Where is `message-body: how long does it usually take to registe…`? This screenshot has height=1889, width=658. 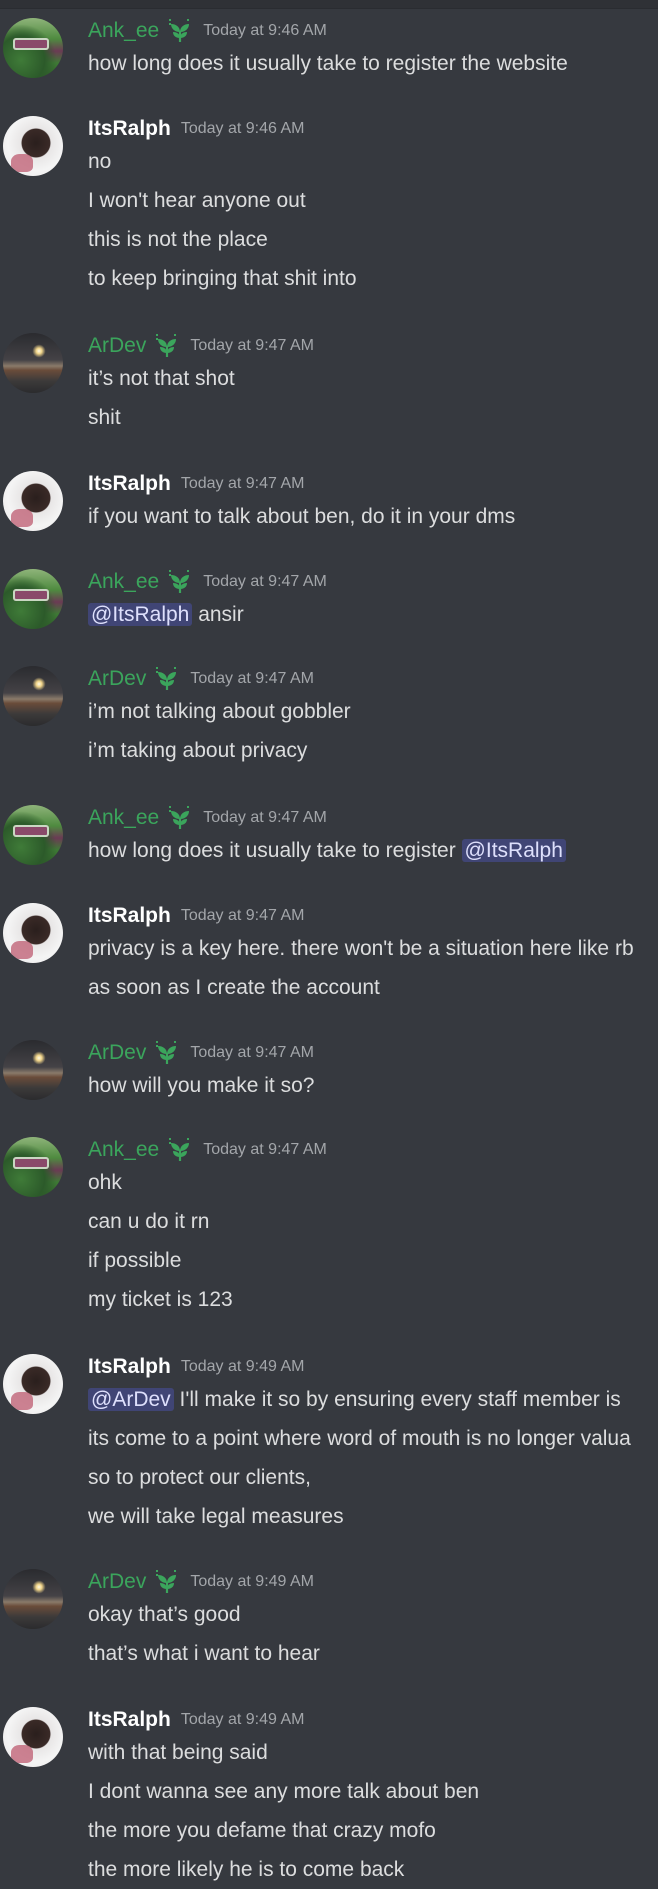 message-body: how long does it usually take to registe… is located at coordinates (373, 850).